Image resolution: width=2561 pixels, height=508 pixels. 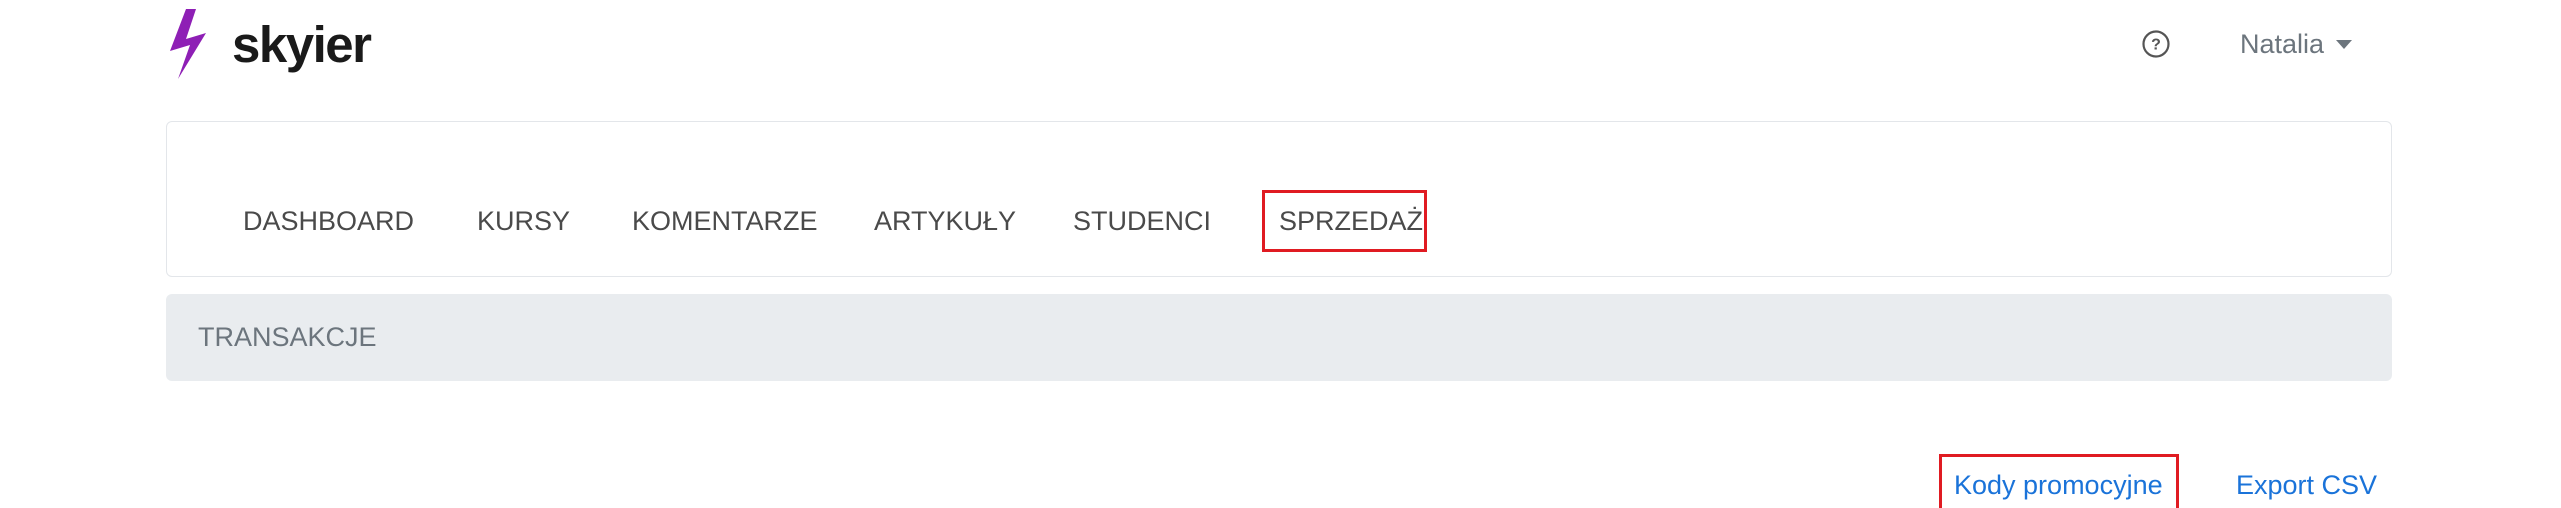 I want to click on section-header: TRANSAKCJE, so click(x=1279, y=337).